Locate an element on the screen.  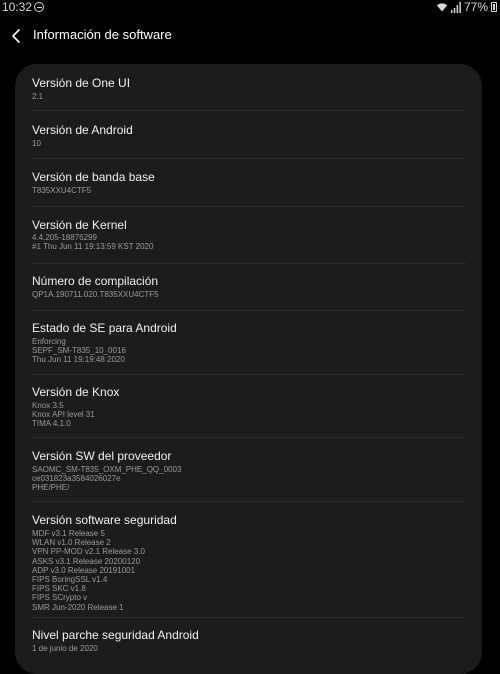
item-label: Versión de Kernel is located at coordinates (79, 225).